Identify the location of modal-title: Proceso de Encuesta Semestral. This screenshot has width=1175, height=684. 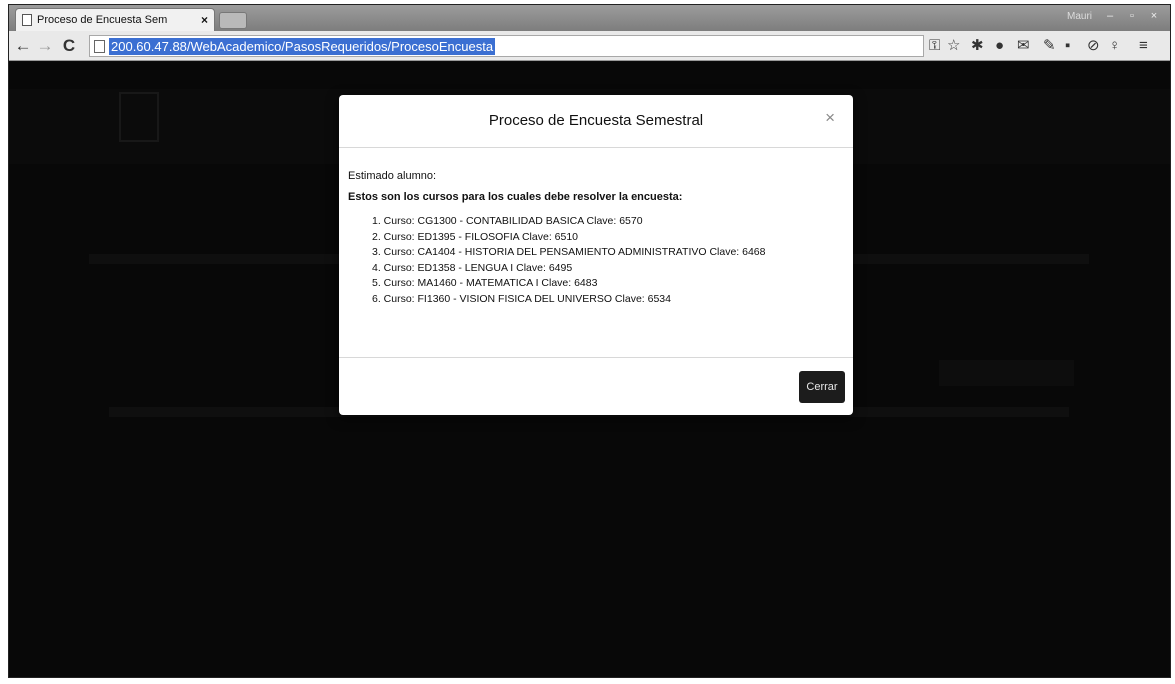
(596, 120).